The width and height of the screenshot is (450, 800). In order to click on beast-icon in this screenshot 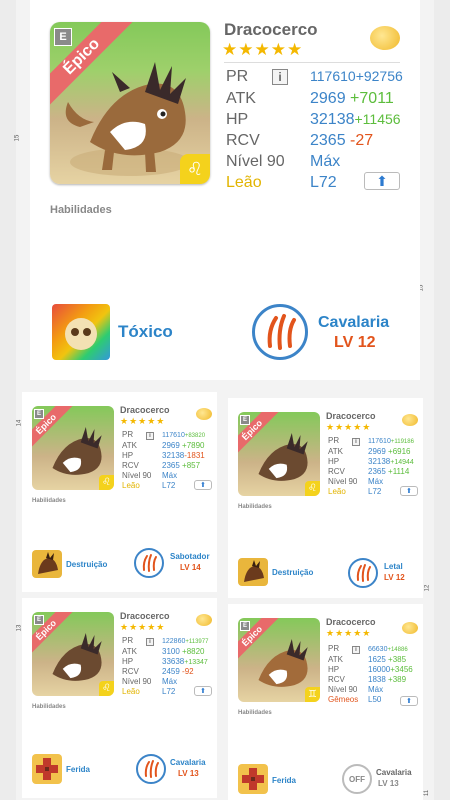, I will do `click(254, 571)`.